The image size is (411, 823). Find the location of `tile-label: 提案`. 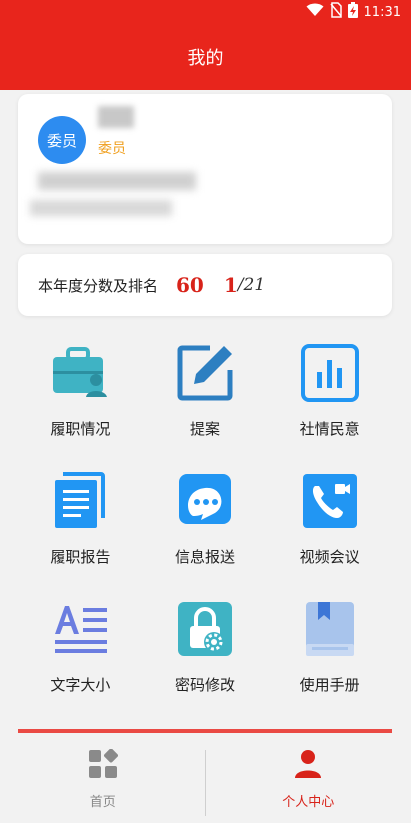

tile-label: 提案 is located at coordinates (204, 429).